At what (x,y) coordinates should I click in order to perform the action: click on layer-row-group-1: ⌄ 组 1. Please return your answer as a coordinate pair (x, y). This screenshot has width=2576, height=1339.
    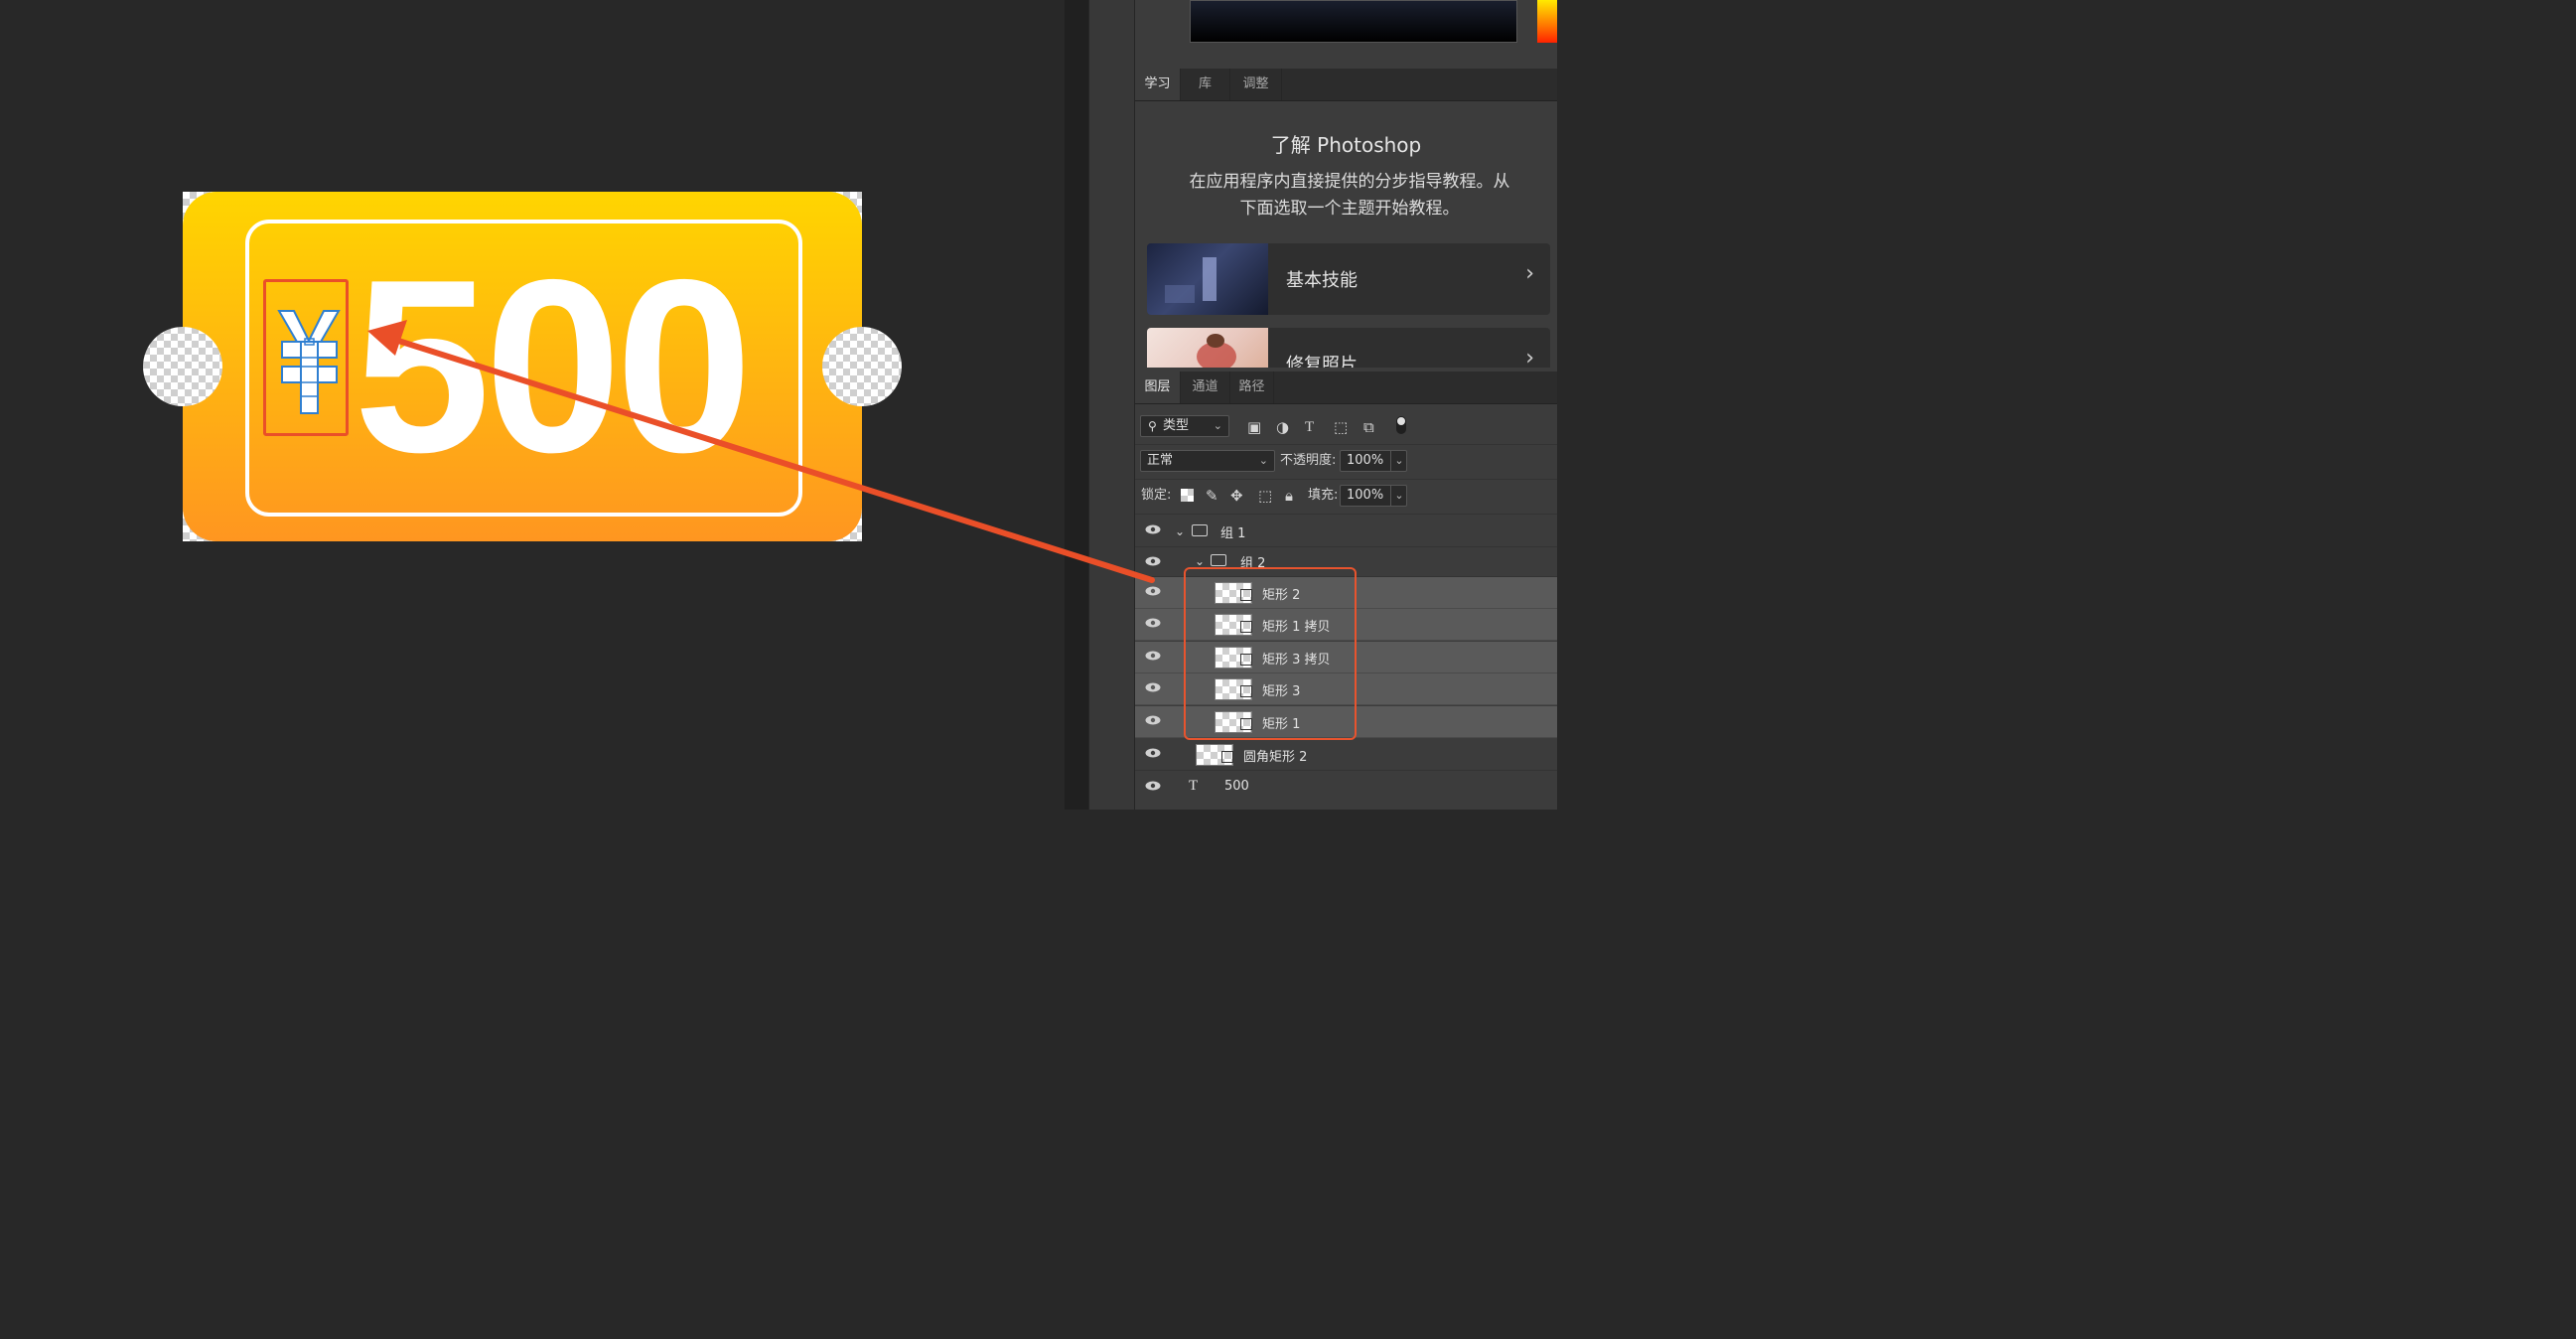
    Looking at the image, I should click on (1346, 531).